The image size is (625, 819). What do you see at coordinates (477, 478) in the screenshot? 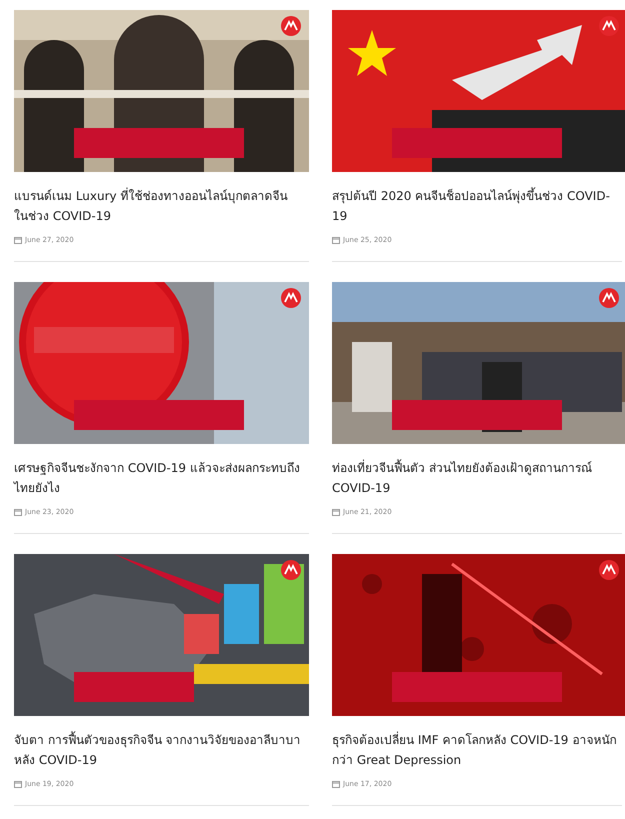
I see `post-title: ท่องเที่ยวจีนฟื้นตัว ส่วนไทยยังต้องเฝ้าดูสถานการณ์ COVID-19` at bounding box center [477, 478].